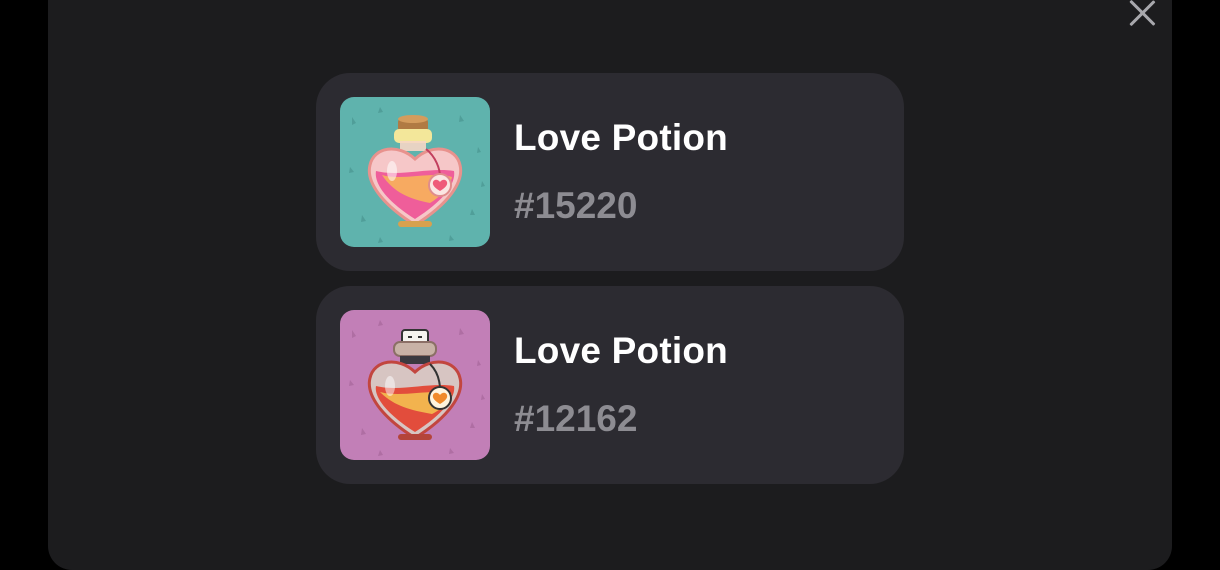 The height and width of the screenshot is (570, 1220). What do you see at coordinates (576, 418) in the screenshot?
I see `item-number: #12162` at bounding box center [576, 418].